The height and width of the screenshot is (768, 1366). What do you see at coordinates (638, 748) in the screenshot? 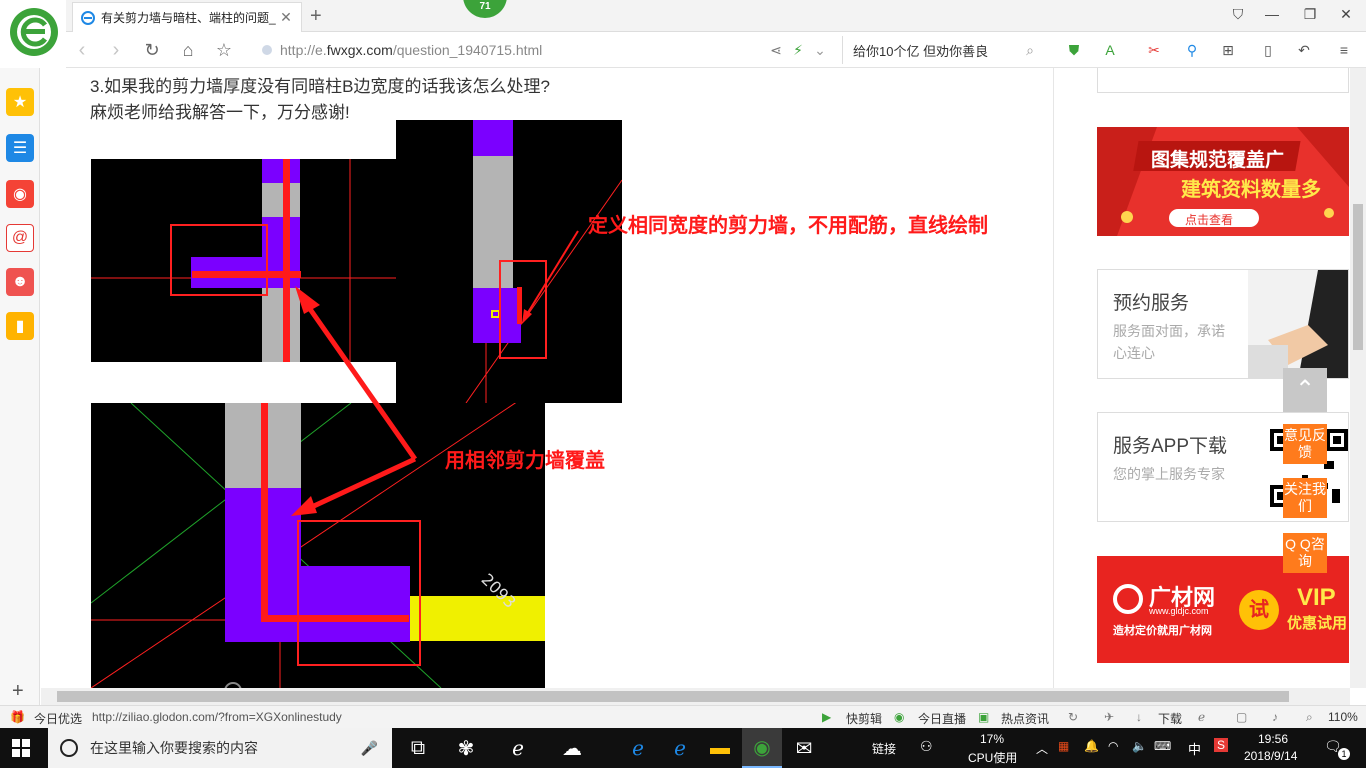
I see `edge-app-icon: ℯ` at bounding box center [638, 748].